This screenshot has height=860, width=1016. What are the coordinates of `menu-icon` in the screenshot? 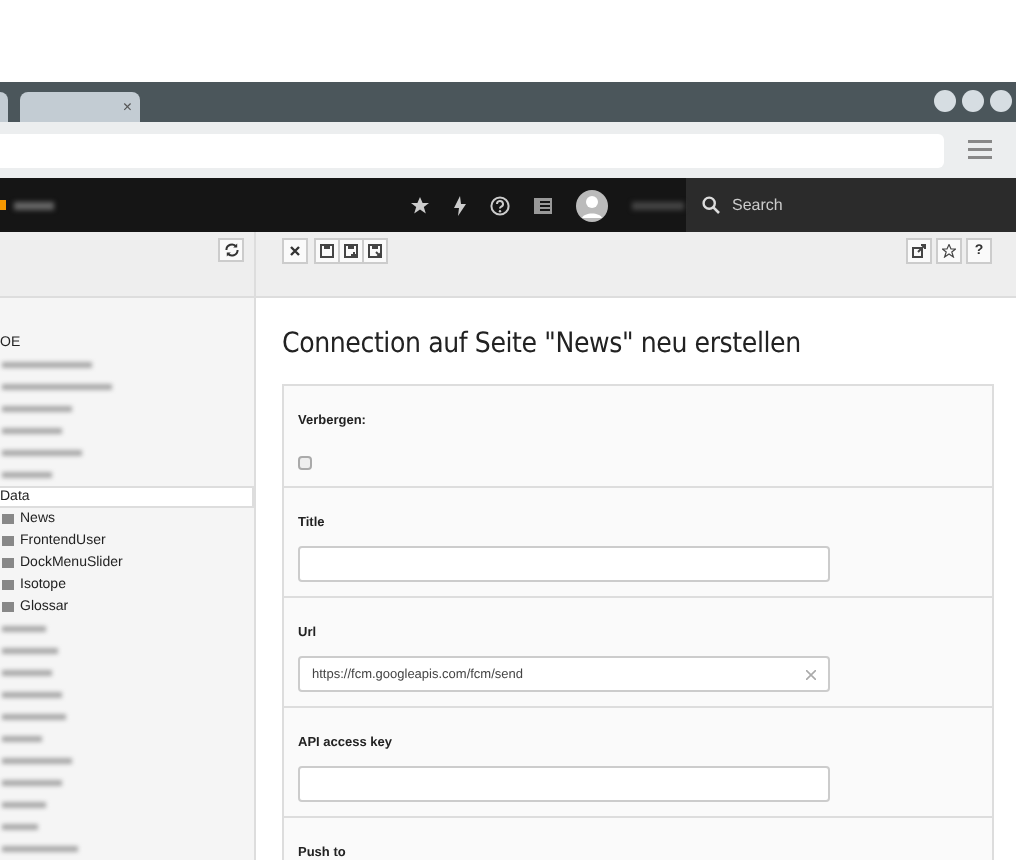 It's located at (980, 150).